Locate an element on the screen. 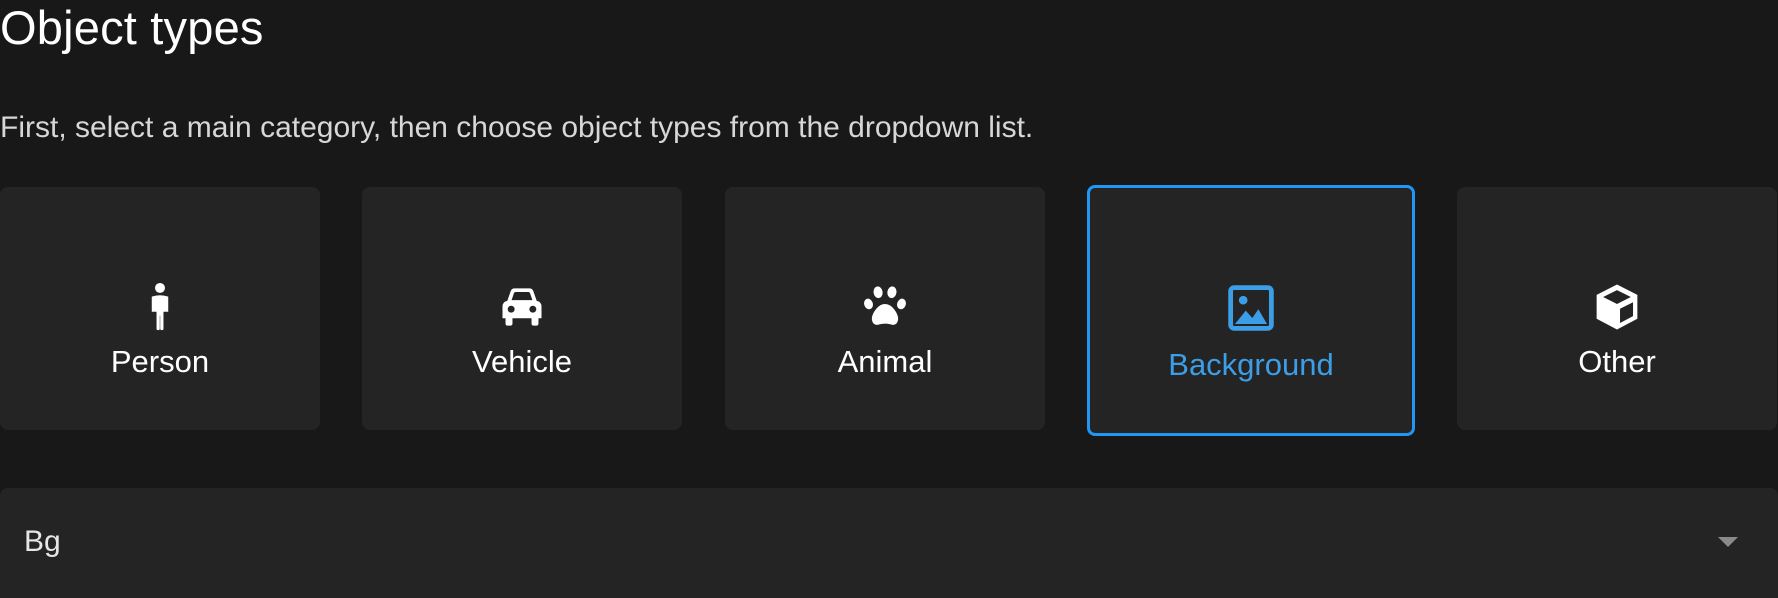 The image size is (1778, 598). person-icon is located at coordinates (160, 307).